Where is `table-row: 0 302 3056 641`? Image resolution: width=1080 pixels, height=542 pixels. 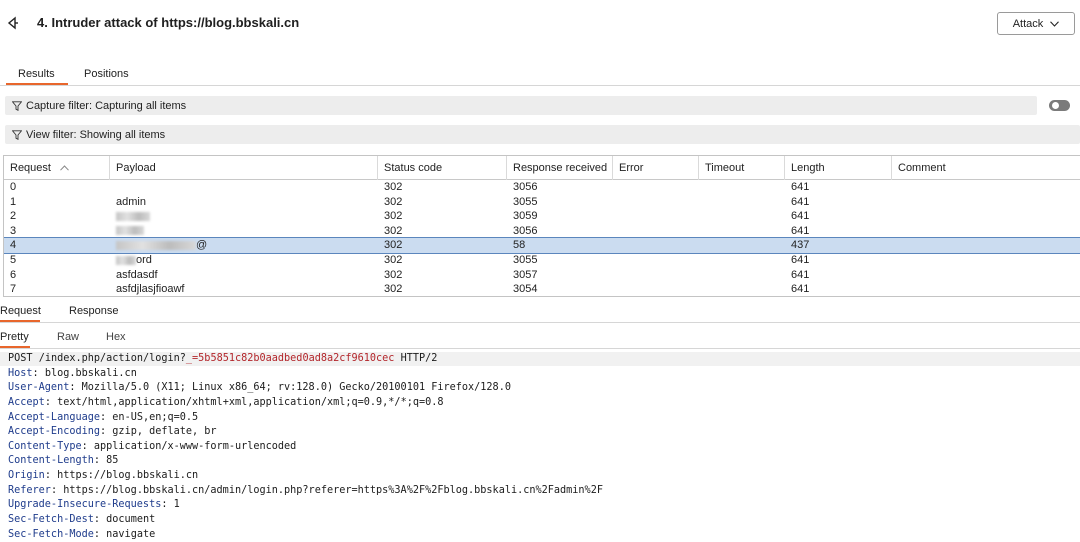 table-row: 0 302 3056 641 is located at coordinates (542, 187).